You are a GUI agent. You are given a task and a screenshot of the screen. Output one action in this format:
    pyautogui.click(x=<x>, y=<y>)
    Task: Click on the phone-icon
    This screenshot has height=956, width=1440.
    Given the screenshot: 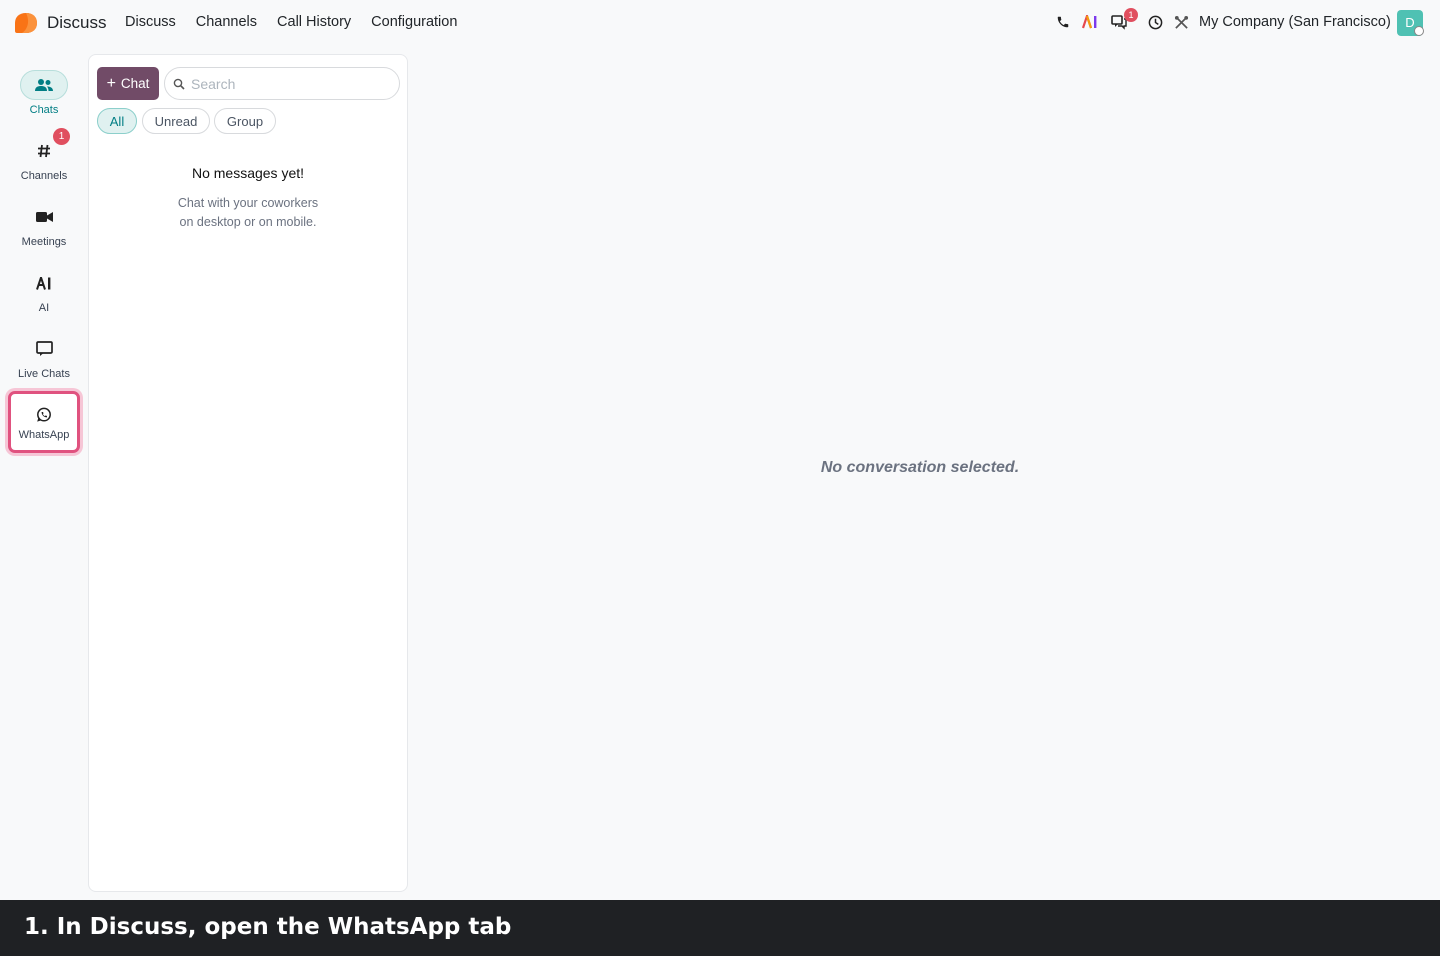 What is the action you would take?
    pyautogui.click(x=1063, y=22)
    